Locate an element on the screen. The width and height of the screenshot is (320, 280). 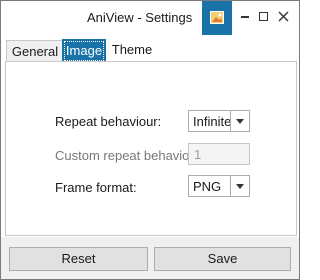
maximize-button is located at coordinates (265, 17).